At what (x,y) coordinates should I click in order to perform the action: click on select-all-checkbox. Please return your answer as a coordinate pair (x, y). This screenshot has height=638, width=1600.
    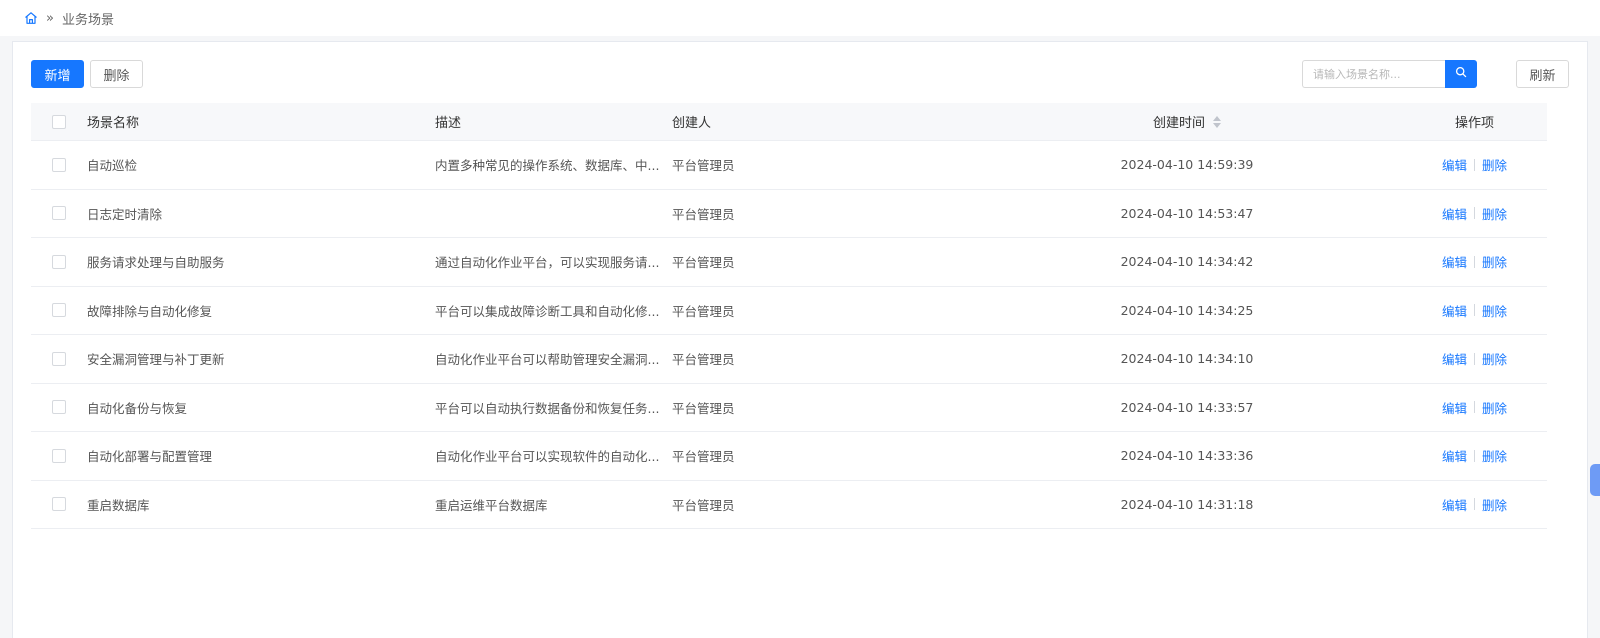
    Looking at the image, I should click on (59, 121).